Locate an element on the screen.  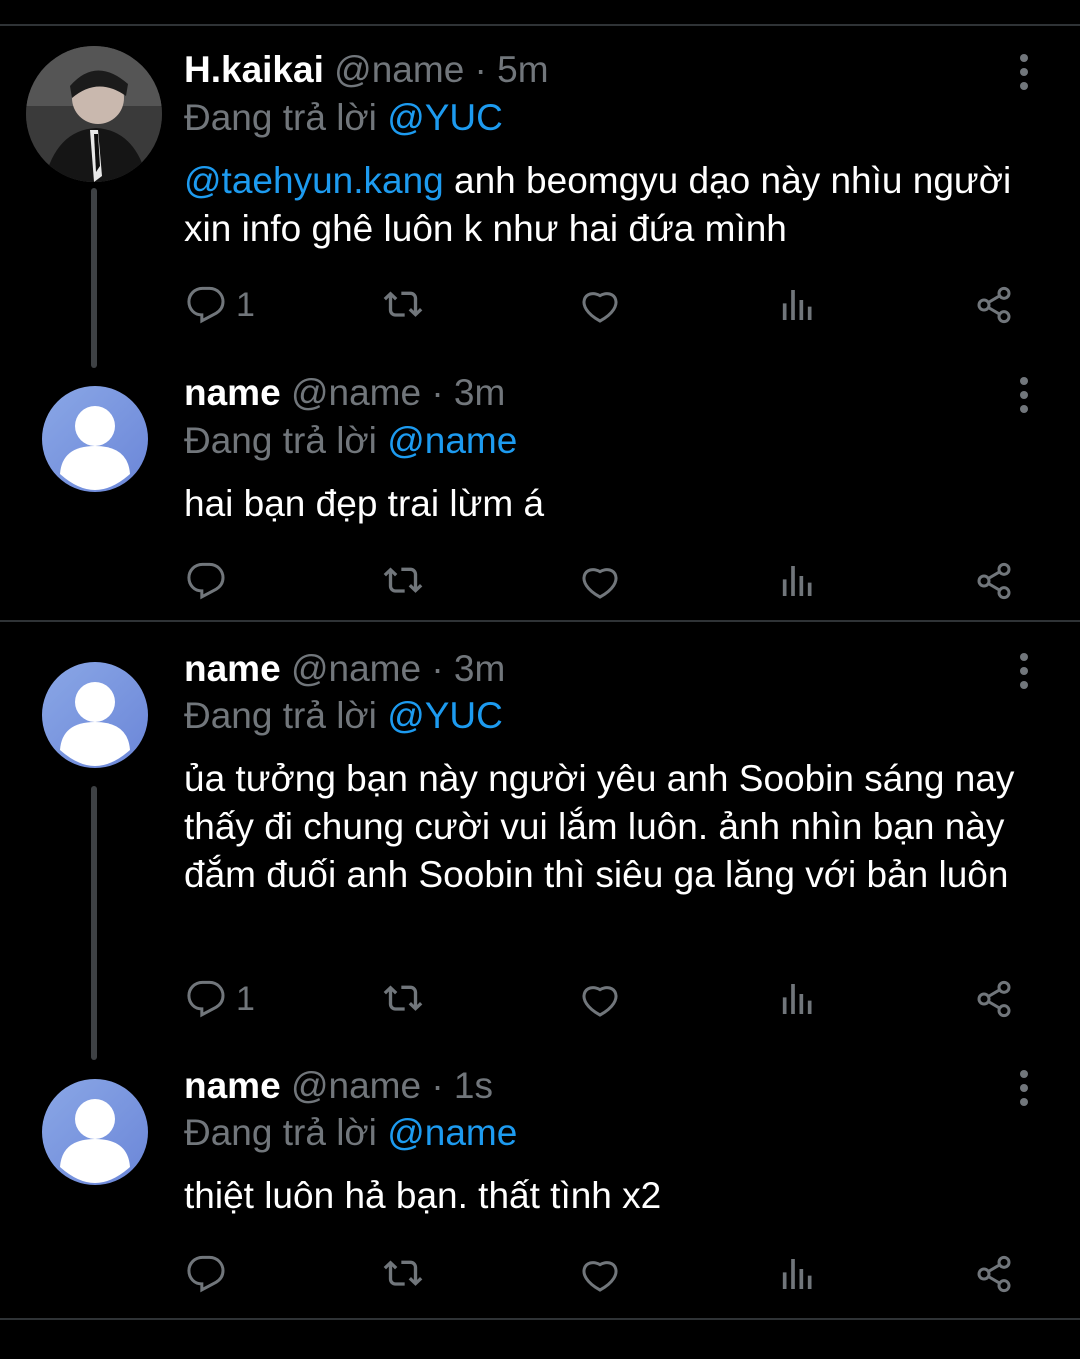
middle-divider is located at coordinates (540, 621).